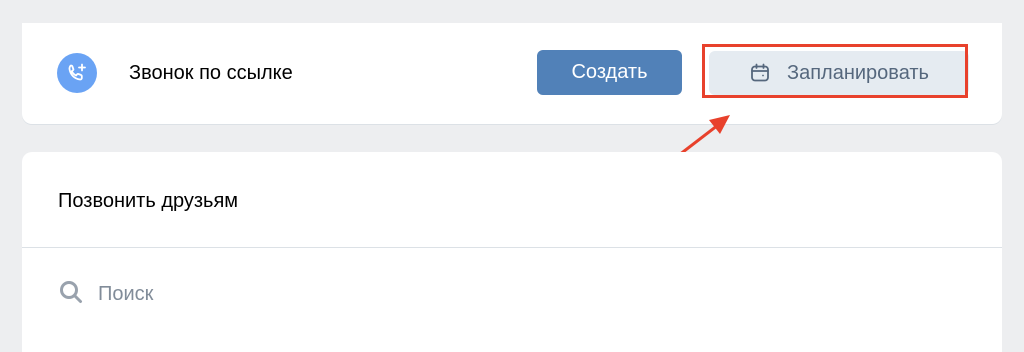  I want to click on call-by-link-title: Звонок по ссылке, so click(211, 73).